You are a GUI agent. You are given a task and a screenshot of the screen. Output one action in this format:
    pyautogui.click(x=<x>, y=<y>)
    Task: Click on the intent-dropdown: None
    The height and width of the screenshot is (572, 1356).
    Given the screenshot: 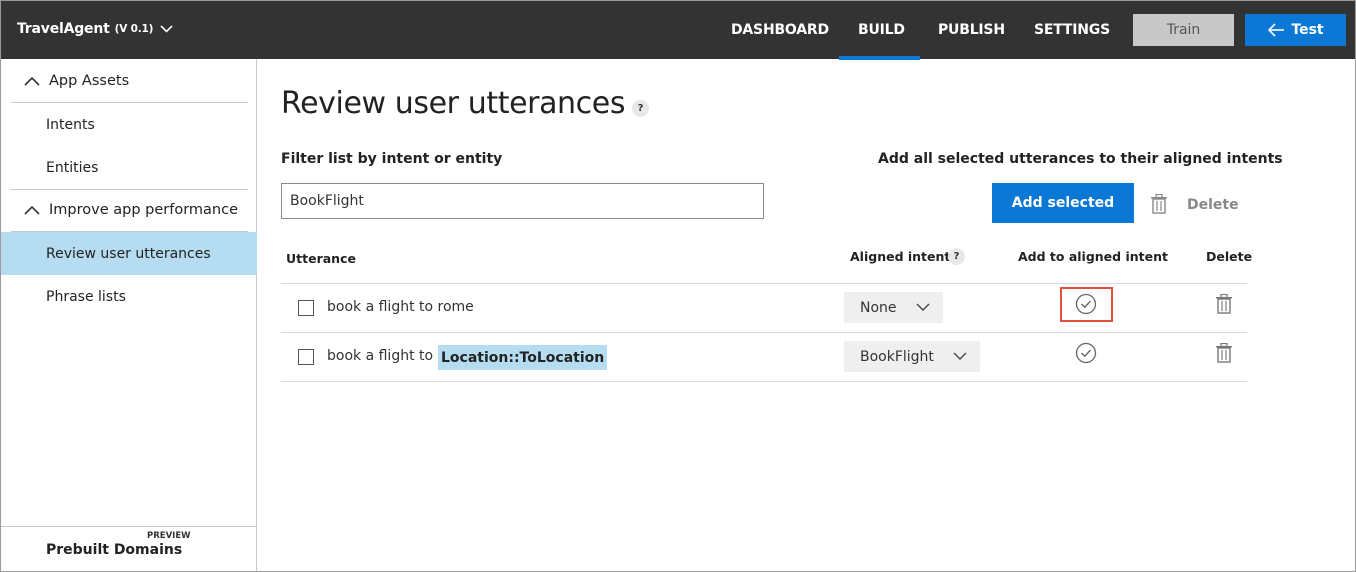 What is the action you would take?
    pyautogui.click(x=893, y=307)
    